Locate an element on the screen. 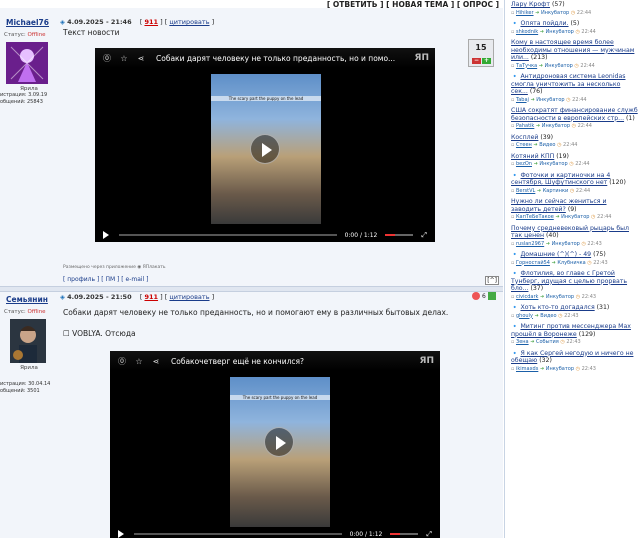 This screenshot has height=538, width=640. topic-author: Tabaj is located at coordinates (522, 100).